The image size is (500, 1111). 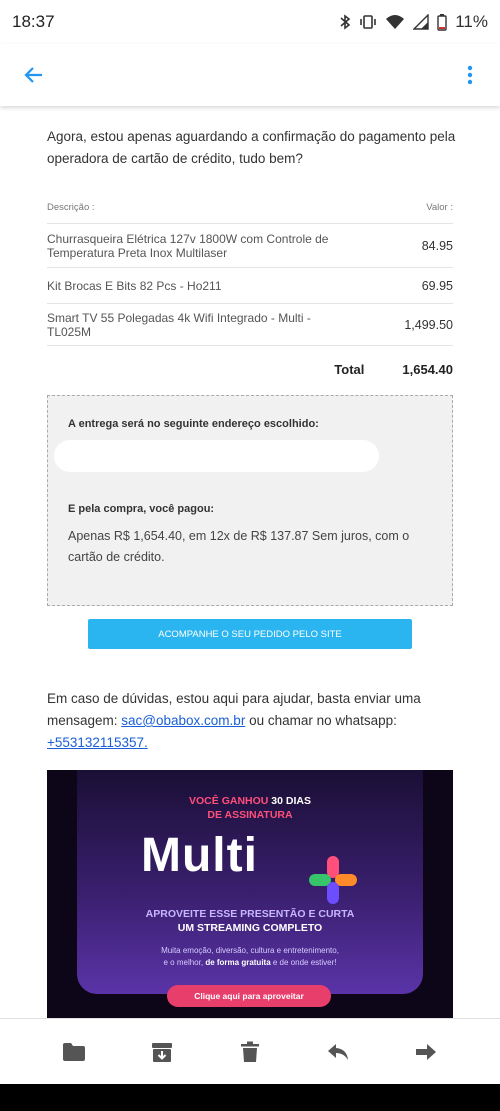 I want to click on forward-button, so click(x=426, y=1052).